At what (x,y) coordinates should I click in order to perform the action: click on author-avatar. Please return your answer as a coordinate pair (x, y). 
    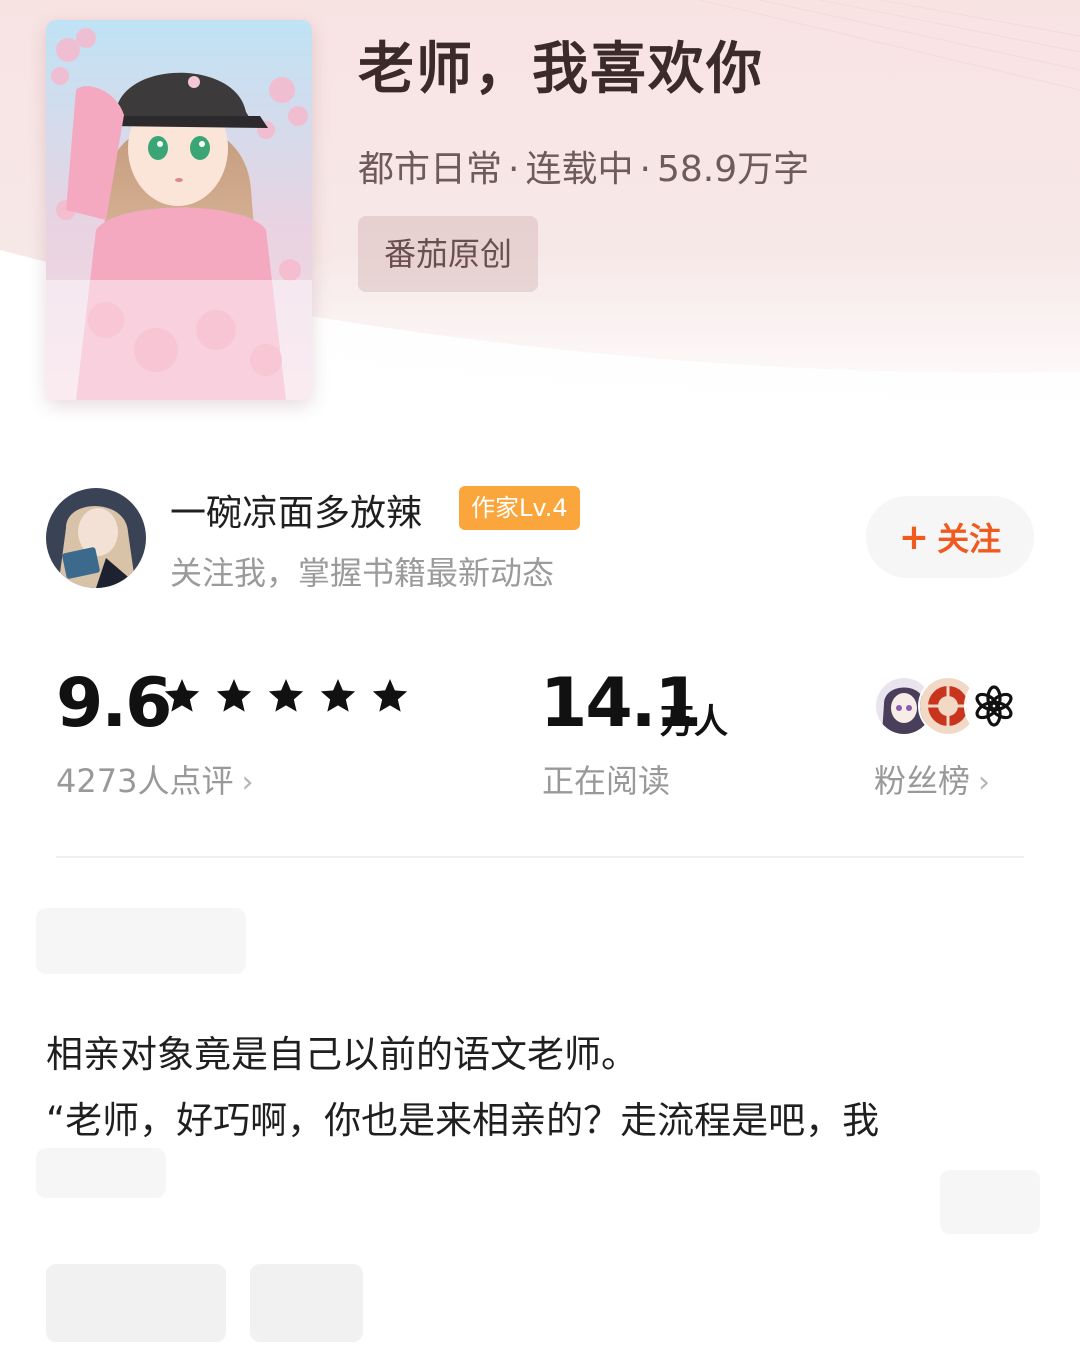
    Looking at the image, I should click on (96, 538).